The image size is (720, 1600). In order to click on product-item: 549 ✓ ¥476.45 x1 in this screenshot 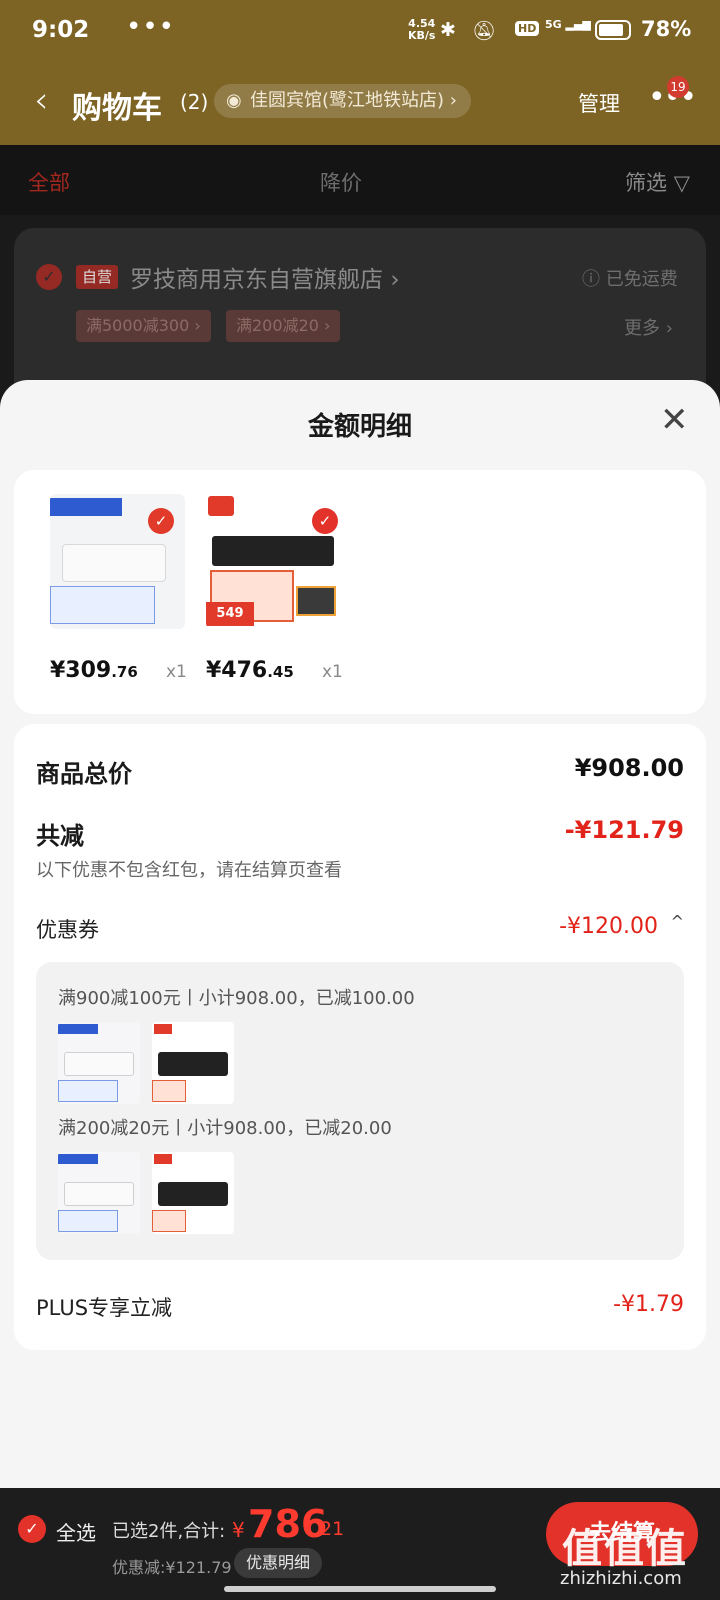, I will do `click(274, 588)`.